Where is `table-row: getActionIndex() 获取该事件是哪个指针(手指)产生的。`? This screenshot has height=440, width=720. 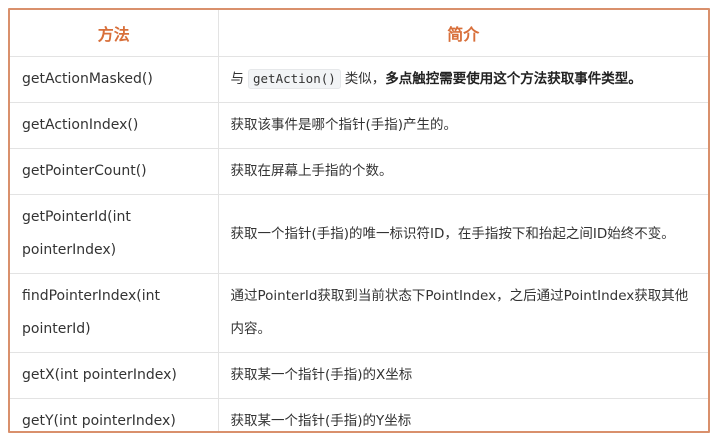
table-row: getActionIndex() 获取该事件是哪个指针(手指)产生的。 is located at coordinates (359, 125).